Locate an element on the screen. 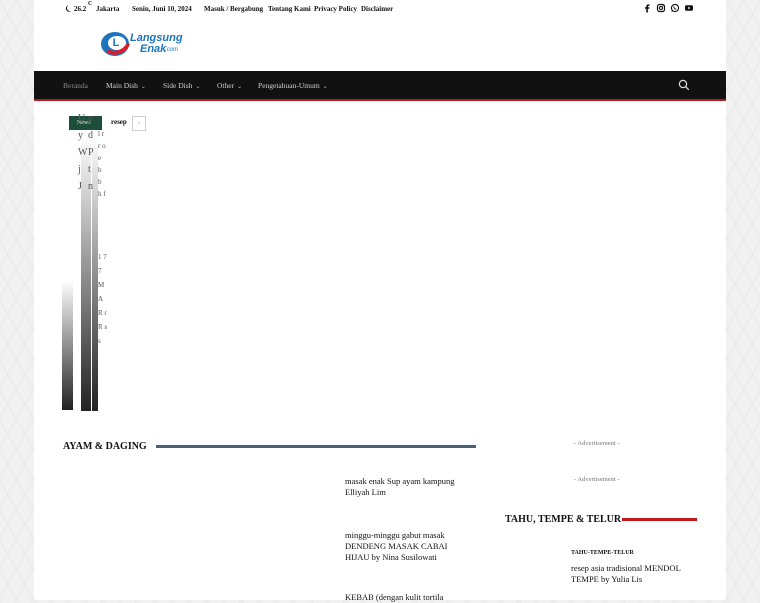 Image resolution: width=760 pixels, height=603 pixels. temperature-value: 26.2 is located at coordinates (80, 9).